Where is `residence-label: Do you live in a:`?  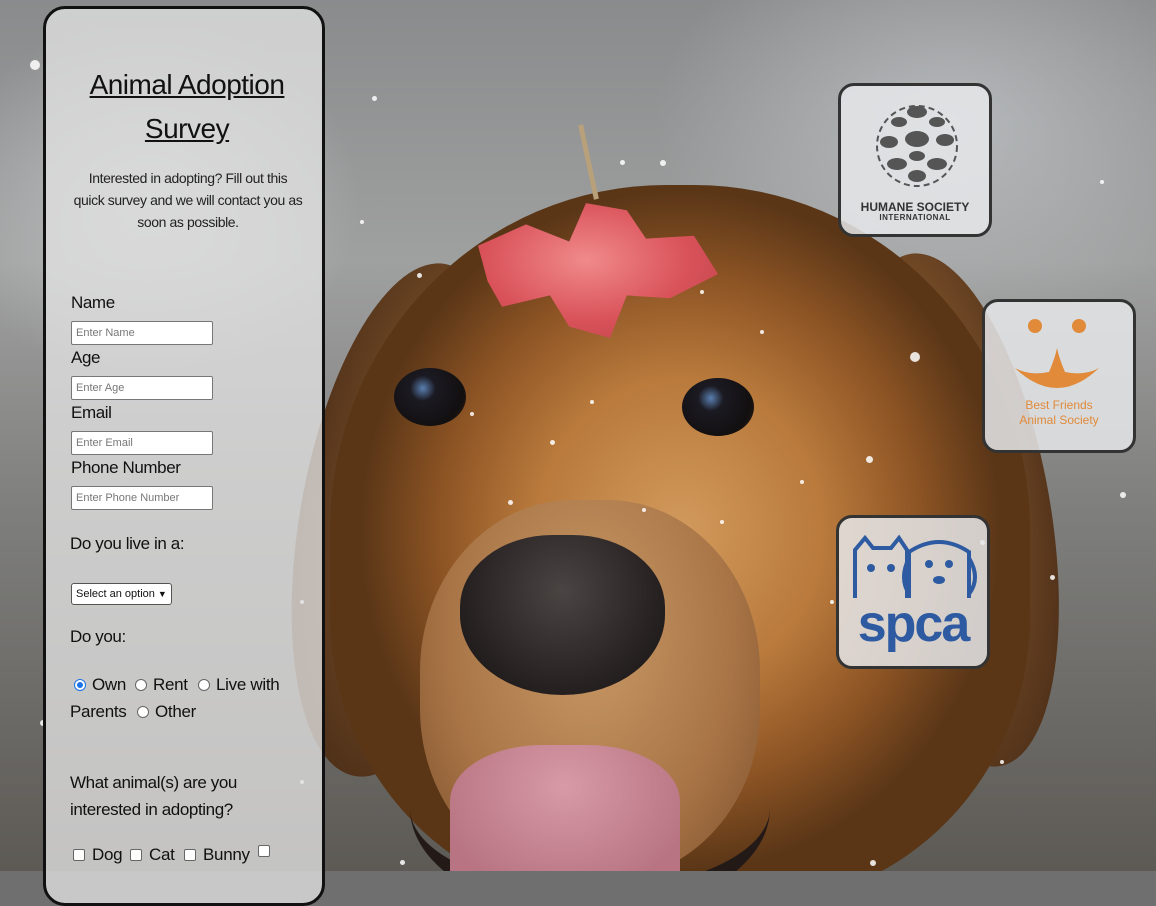
residence-label: Do you live in a: is located at coordinates (127, 543).